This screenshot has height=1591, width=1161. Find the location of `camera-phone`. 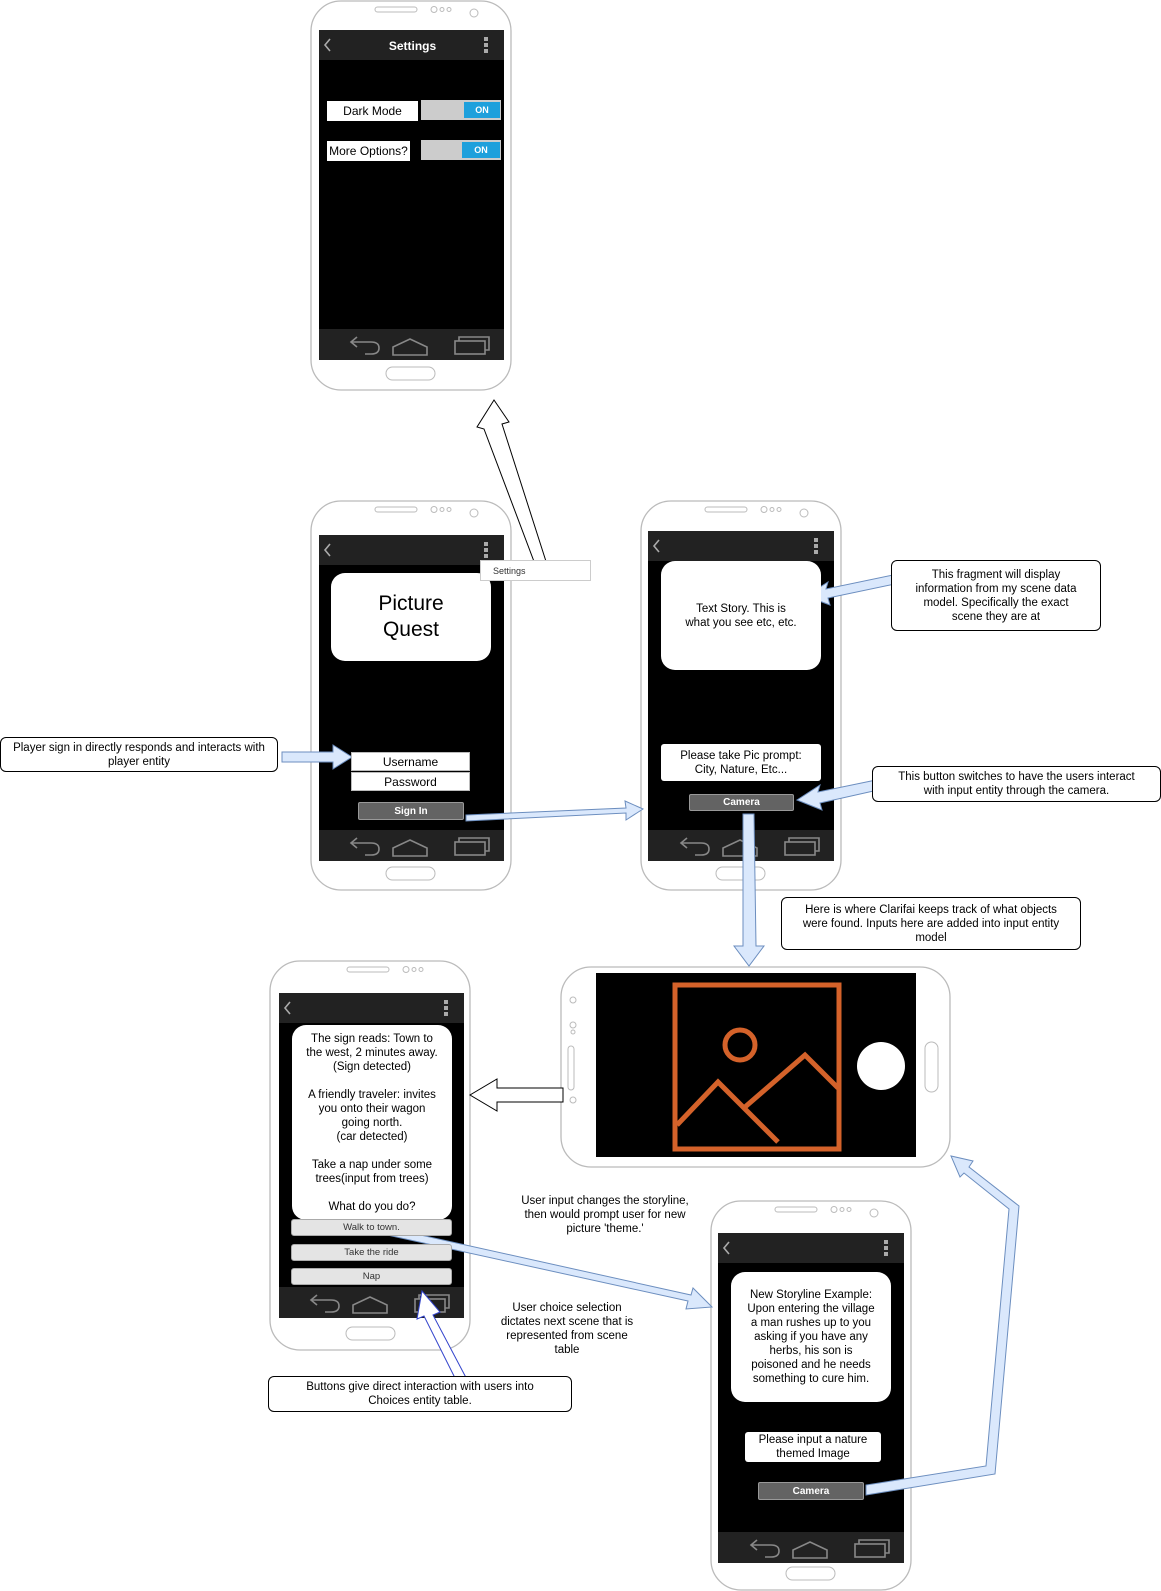

camera-phone is located at coordinates (755, 1067).